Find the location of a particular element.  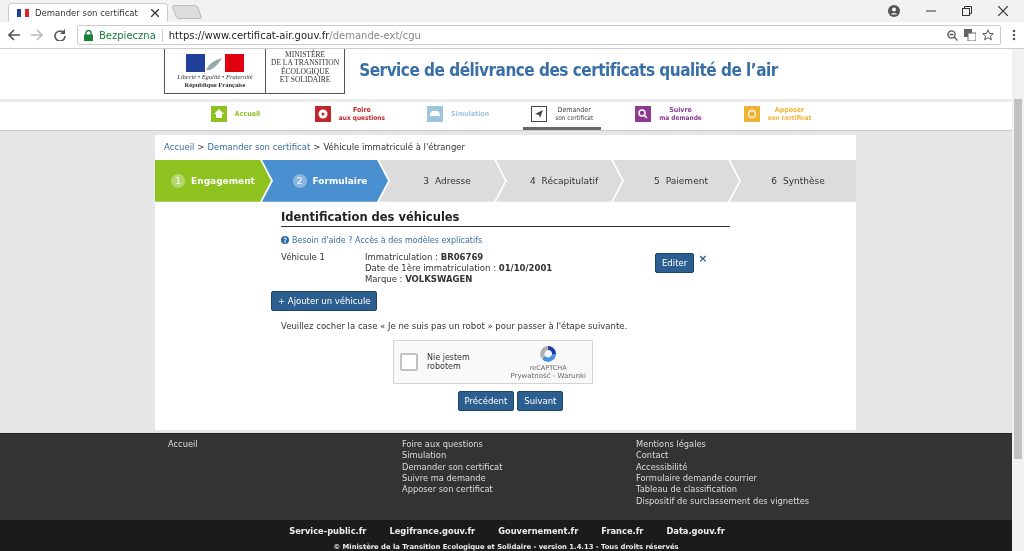

url-text: https://www.certificat-air.gouv.fr/demande-ext/cgu is located at coordinates (294, 35).